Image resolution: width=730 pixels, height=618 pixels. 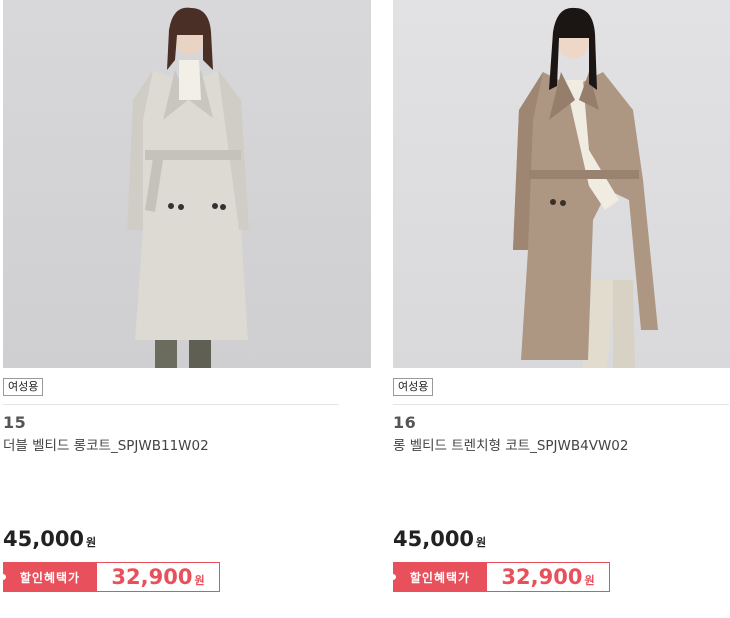 What do you see at coordinates (405, 422) in the screenshot?
I see `product-number: 16` at bounding box center [405, 422].